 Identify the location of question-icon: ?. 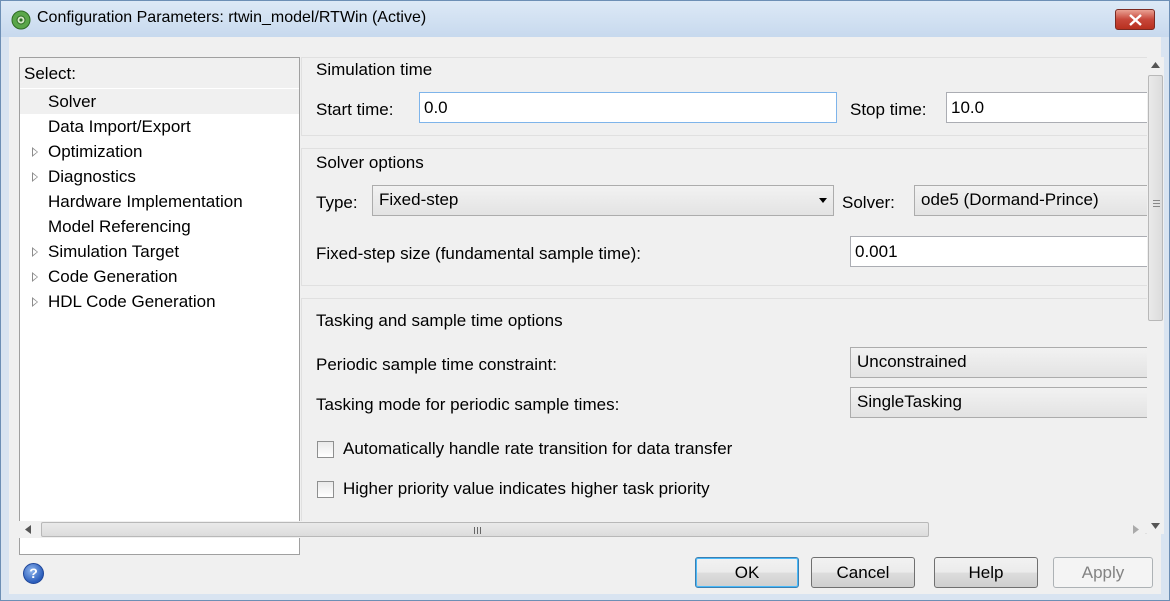
(33, 573).